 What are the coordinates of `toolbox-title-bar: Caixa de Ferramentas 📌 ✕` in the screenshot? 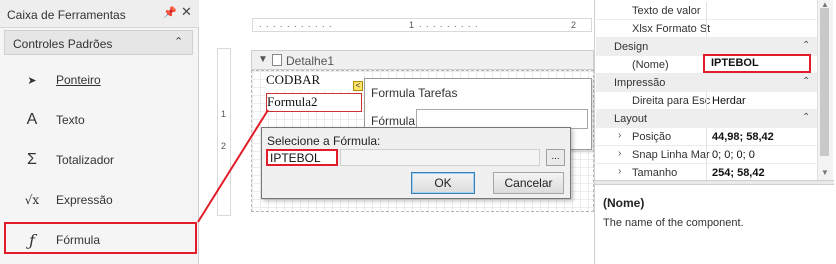 It's located at (99, 14).